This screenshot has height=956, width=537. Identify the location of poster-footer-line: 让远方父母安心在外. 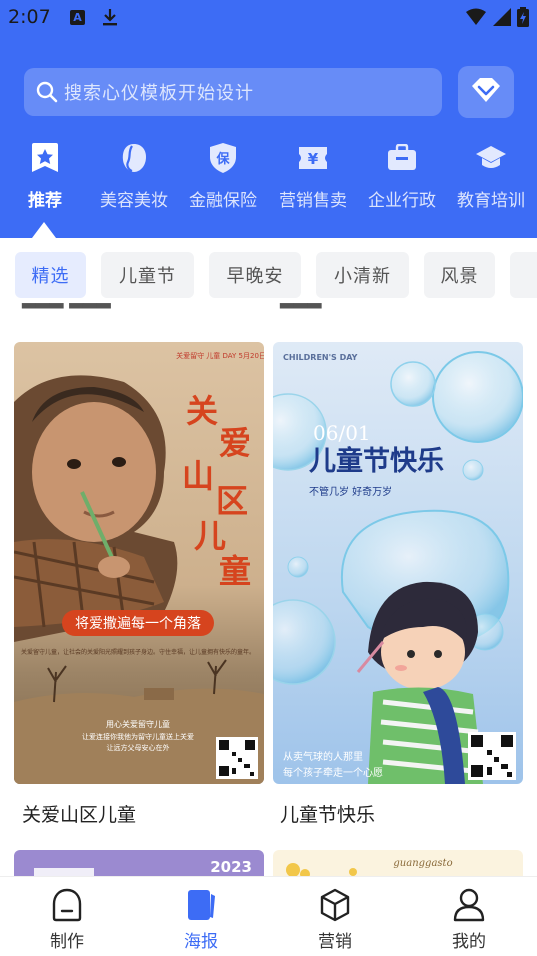
(138, 747).